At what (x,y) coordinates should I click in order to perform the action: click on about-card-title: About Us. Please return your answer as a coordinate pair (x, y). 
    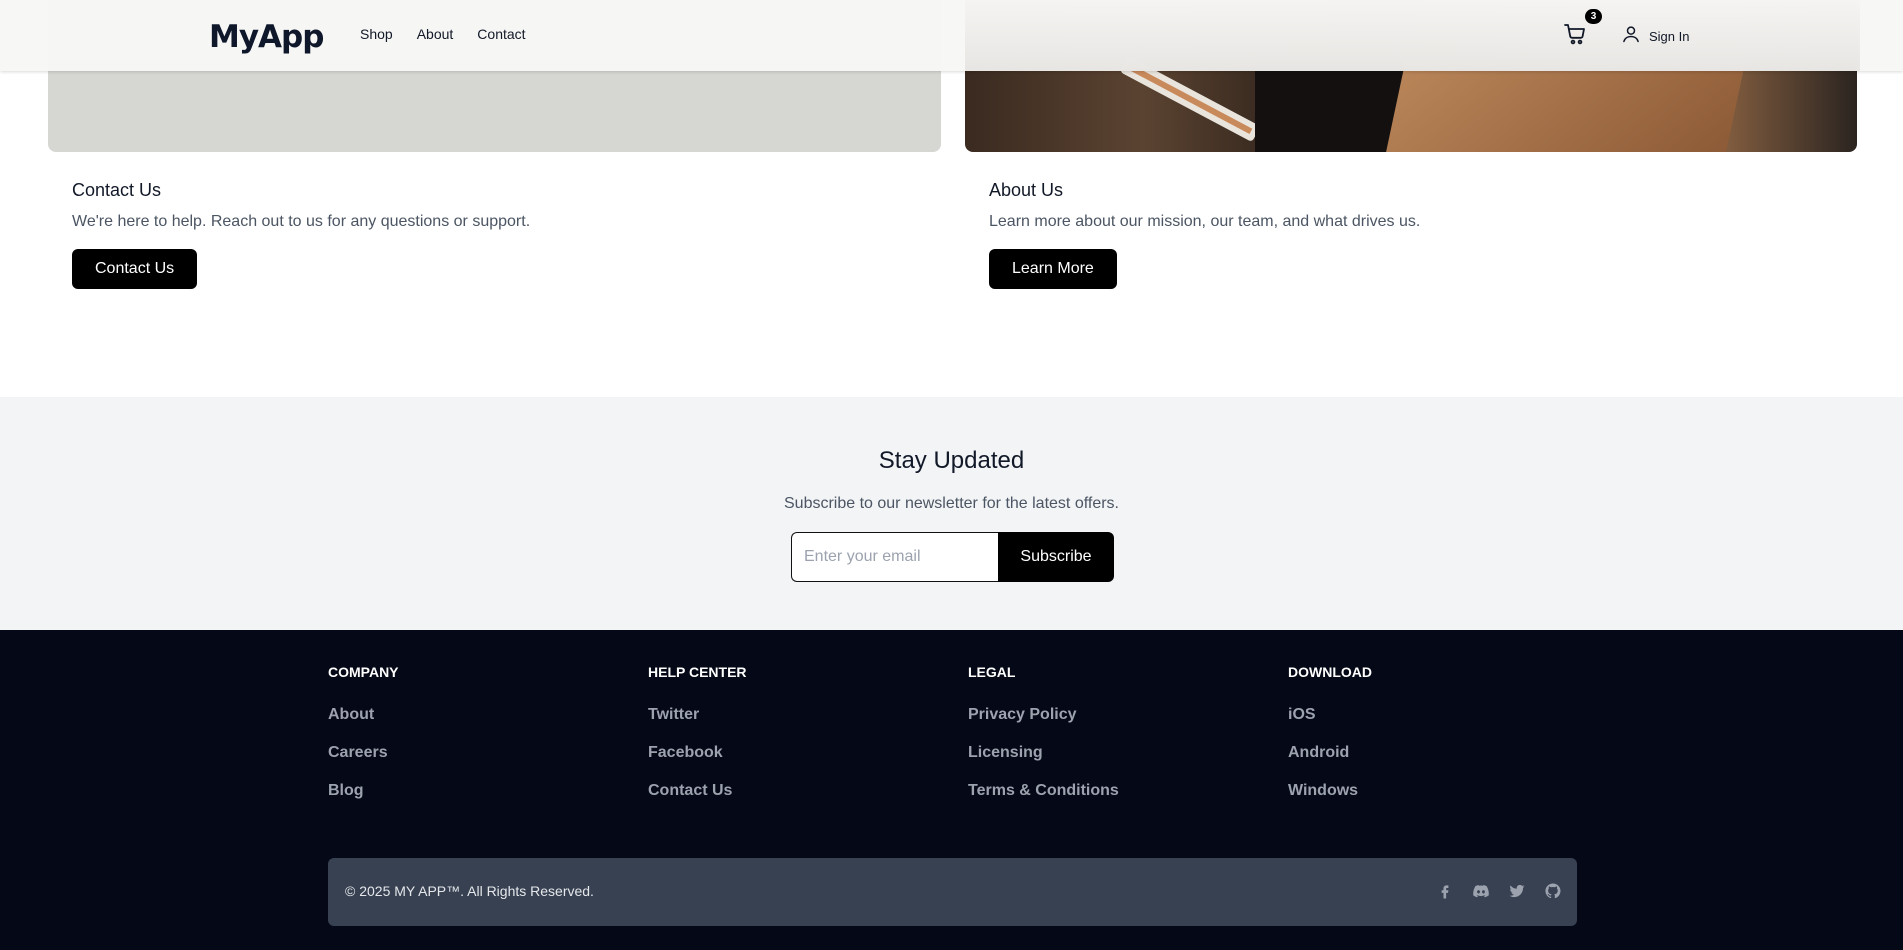
    Looking at the image, I should click on (1026, 190).